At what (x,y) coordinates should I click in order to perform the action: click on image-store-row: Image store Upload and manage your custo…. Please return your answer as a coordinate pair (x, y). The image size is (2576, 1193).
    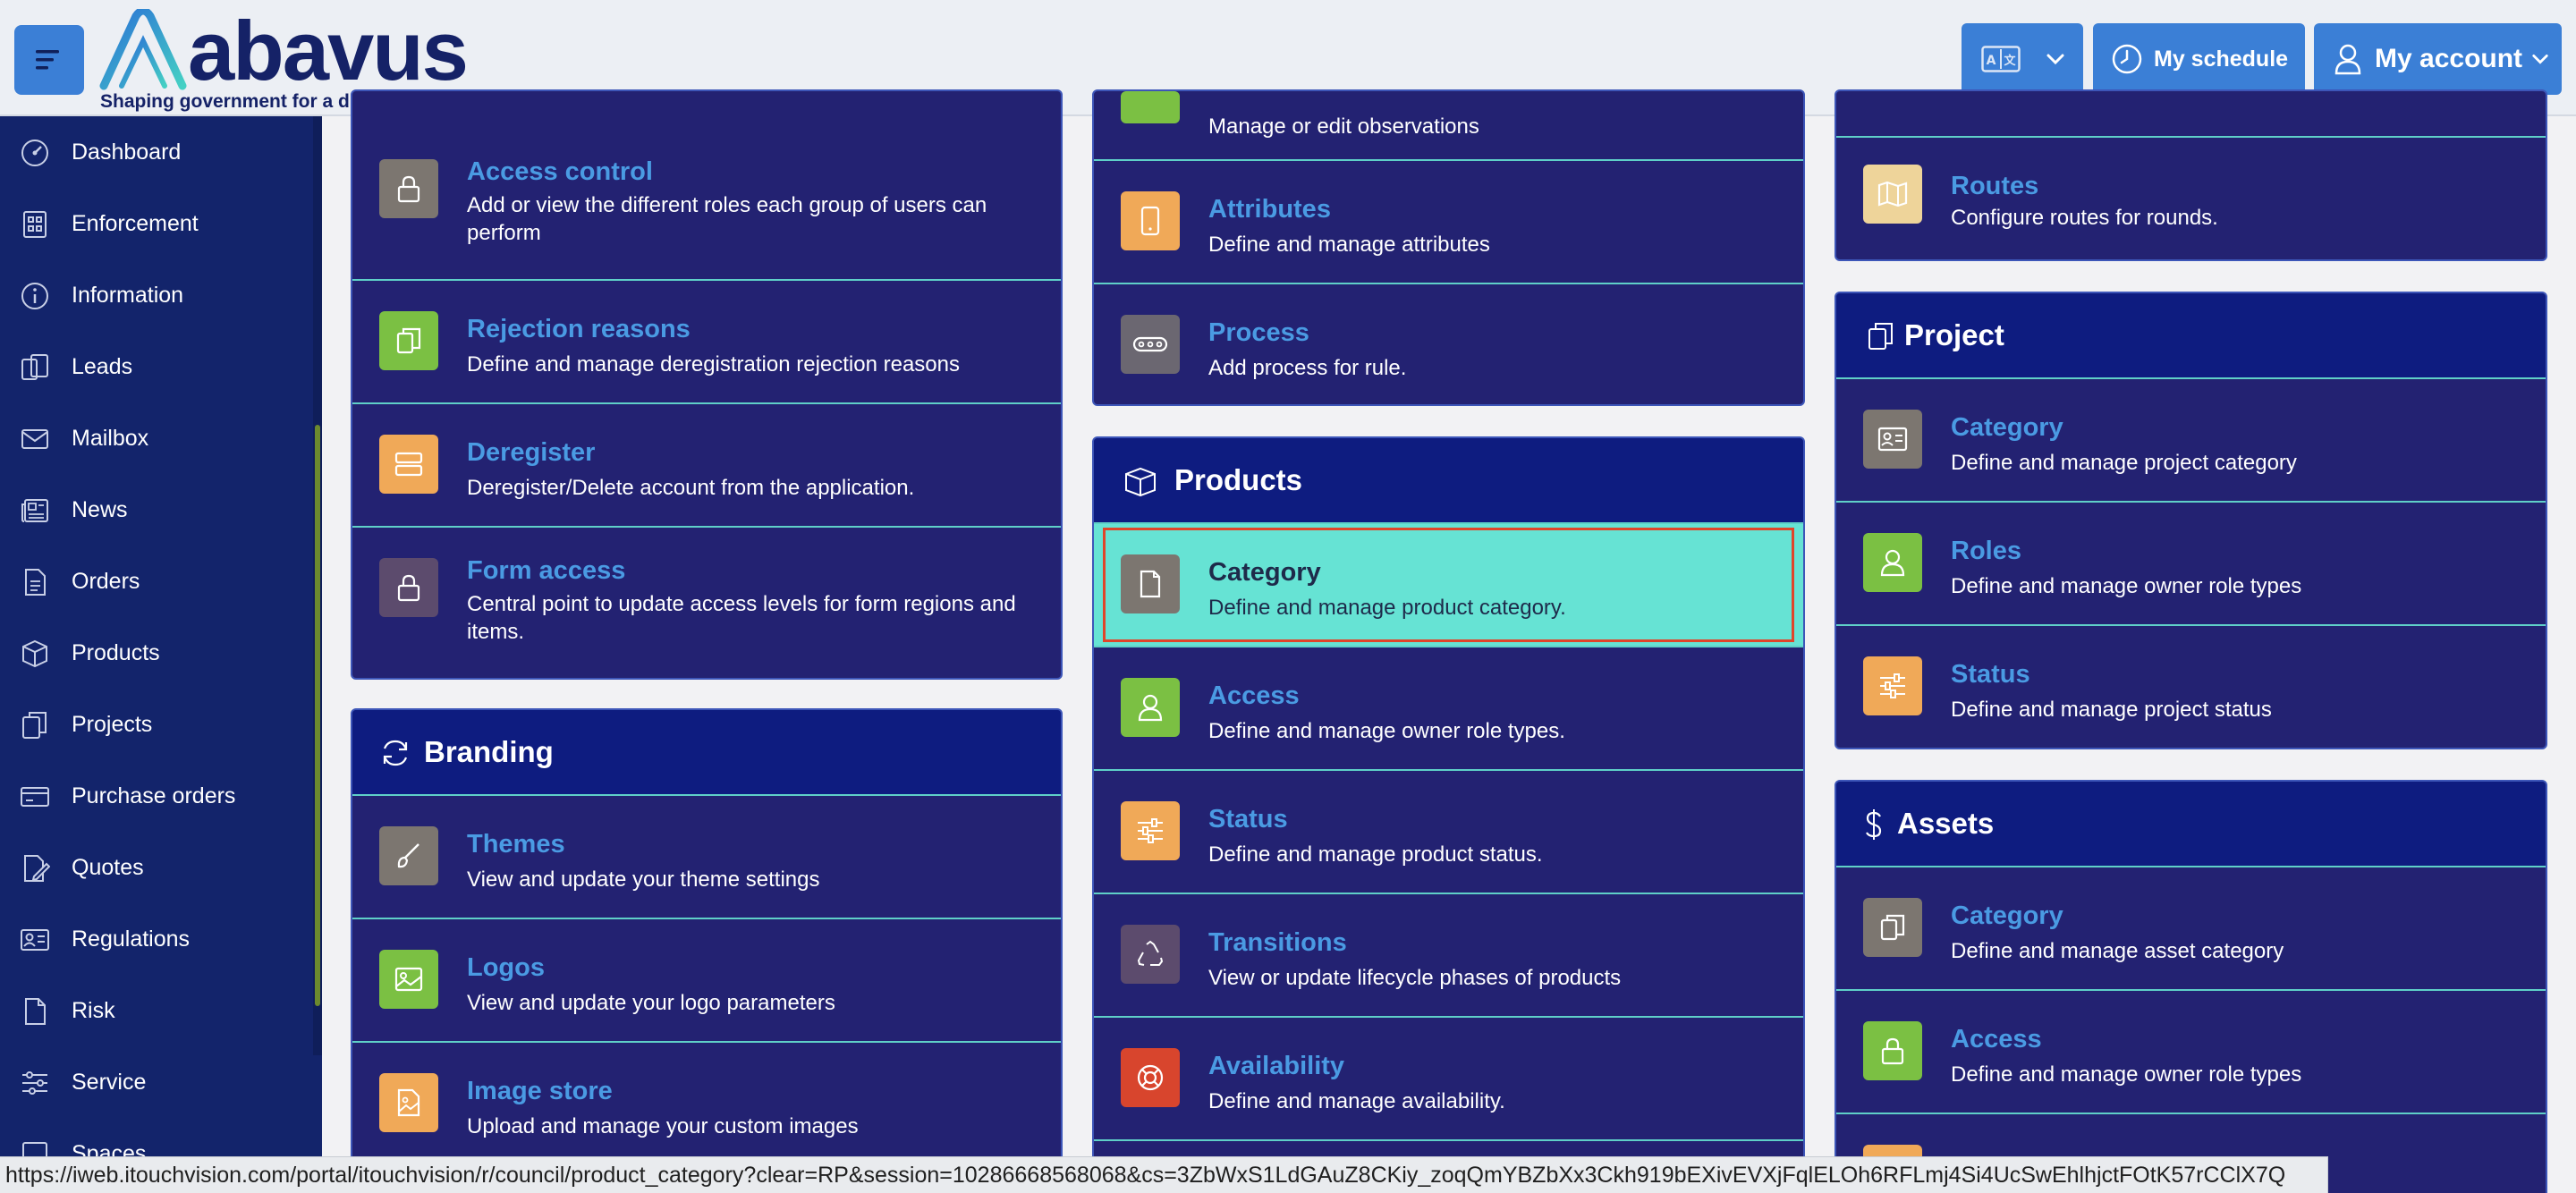
    Looking at the image, I should click on (706, 1104).